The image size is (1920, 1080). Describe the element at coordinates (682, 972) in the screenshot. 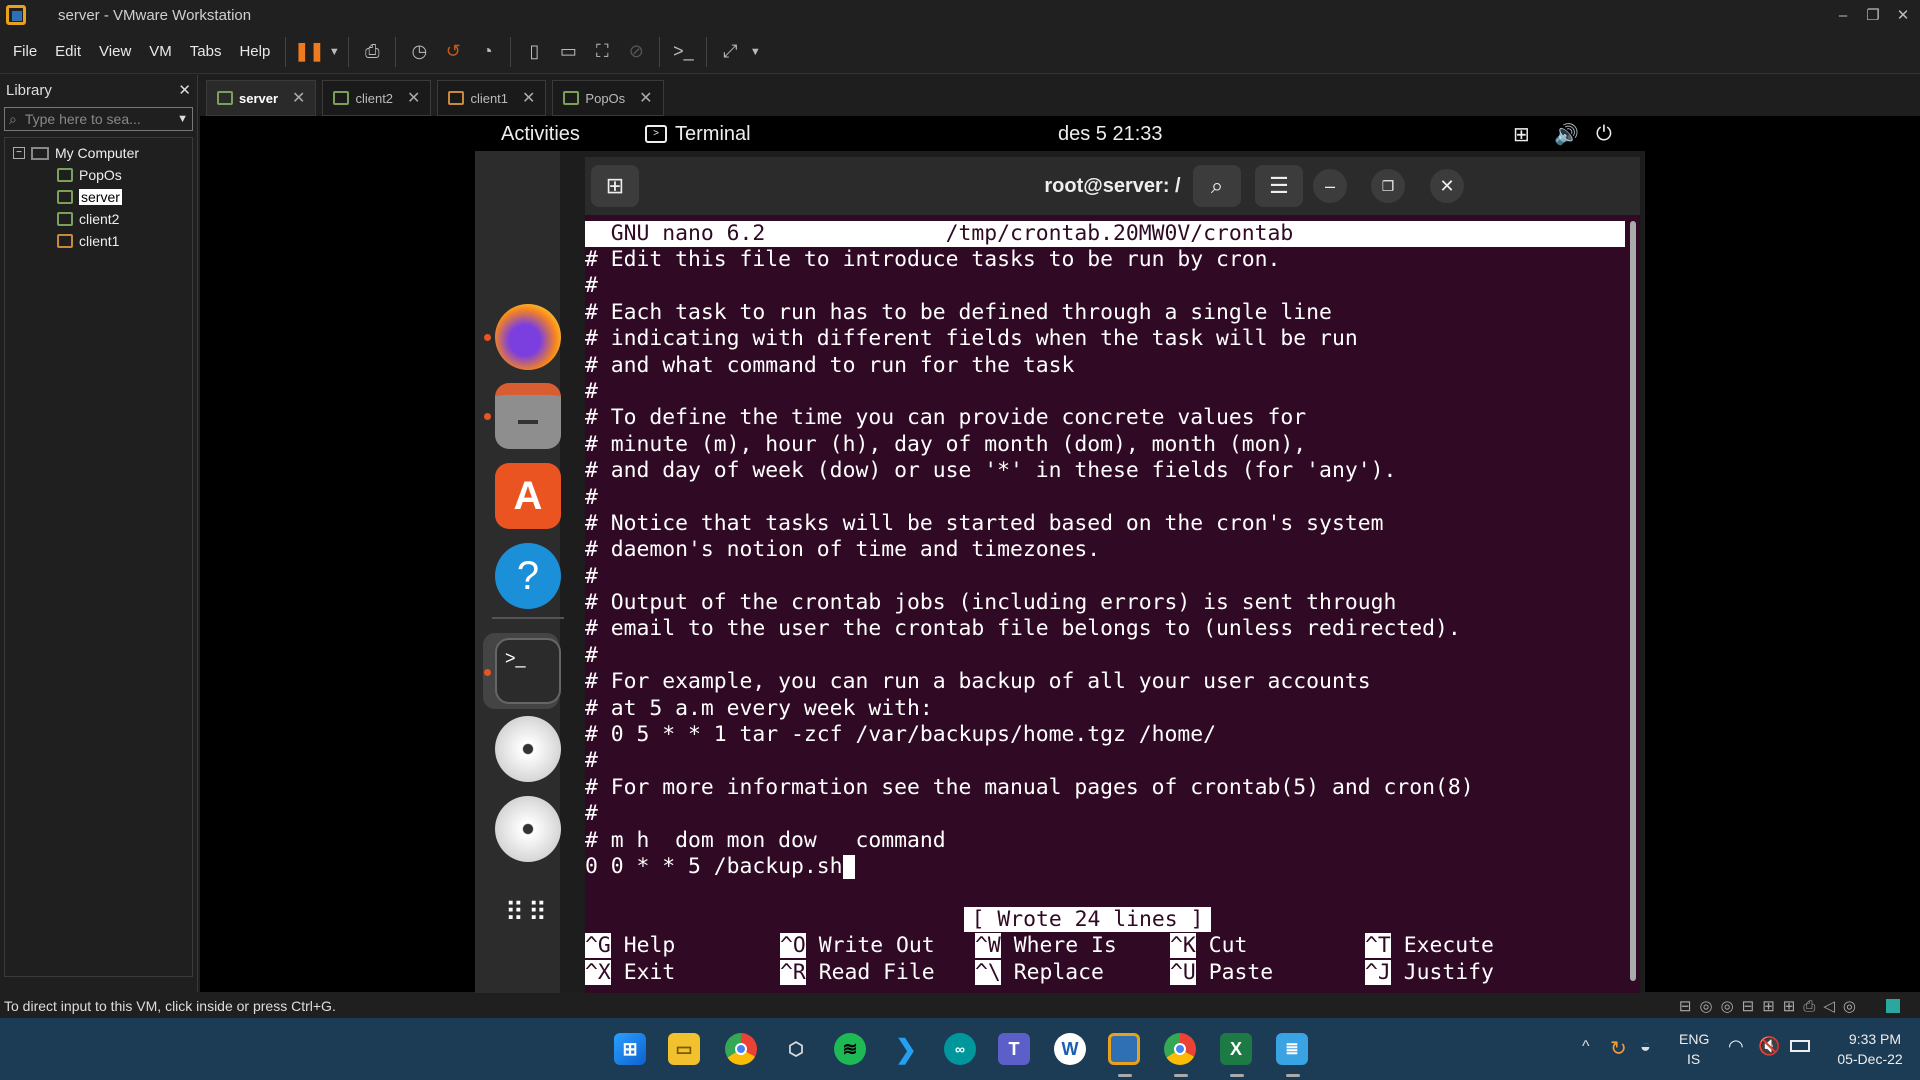

I see `shortcut-item: ^X Exit` at that location.